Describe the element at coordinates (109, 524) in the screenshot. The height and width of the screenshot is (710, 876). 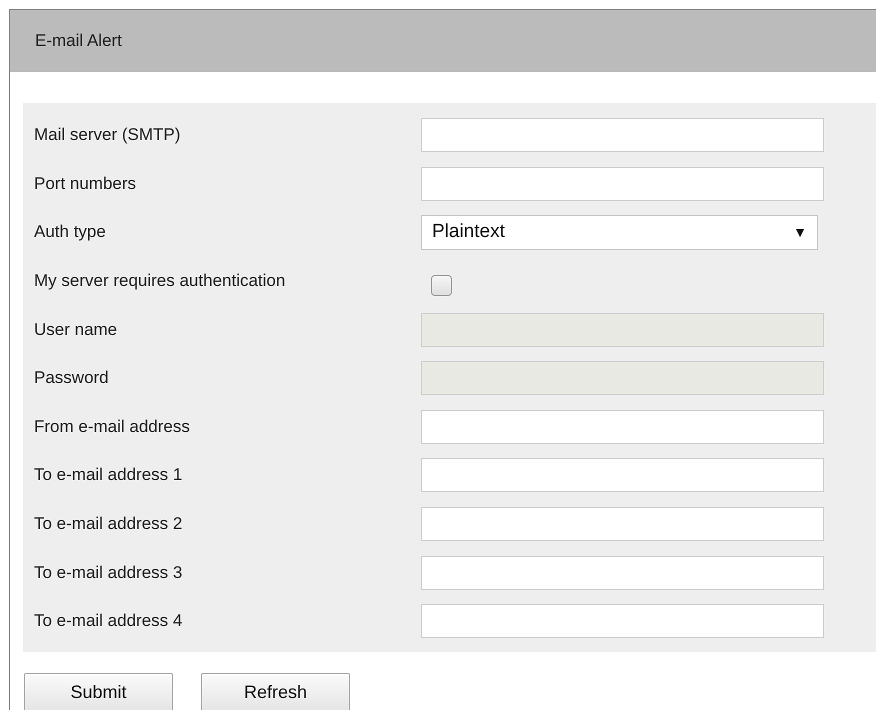
I see `field-label: To e-mail address 2` at that location.